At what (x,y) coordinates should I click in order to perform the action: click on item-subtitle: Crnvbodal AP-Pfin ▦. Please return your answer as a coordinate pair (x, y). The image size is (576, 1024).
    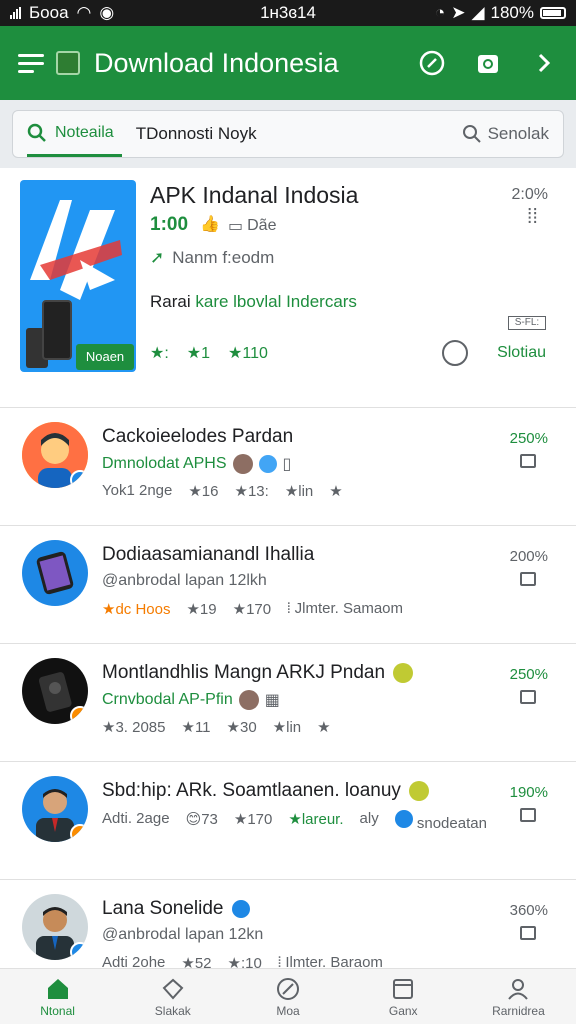
    Looking at the image, I should click on (191, 700).